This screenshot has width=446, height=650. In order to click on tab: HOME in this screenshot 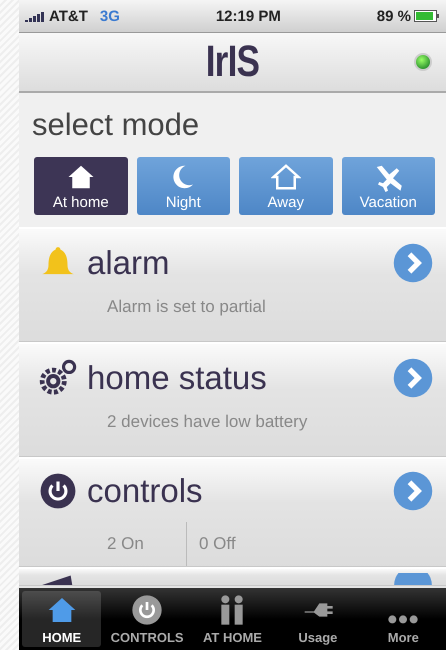, I will do `click(62, 619)`.